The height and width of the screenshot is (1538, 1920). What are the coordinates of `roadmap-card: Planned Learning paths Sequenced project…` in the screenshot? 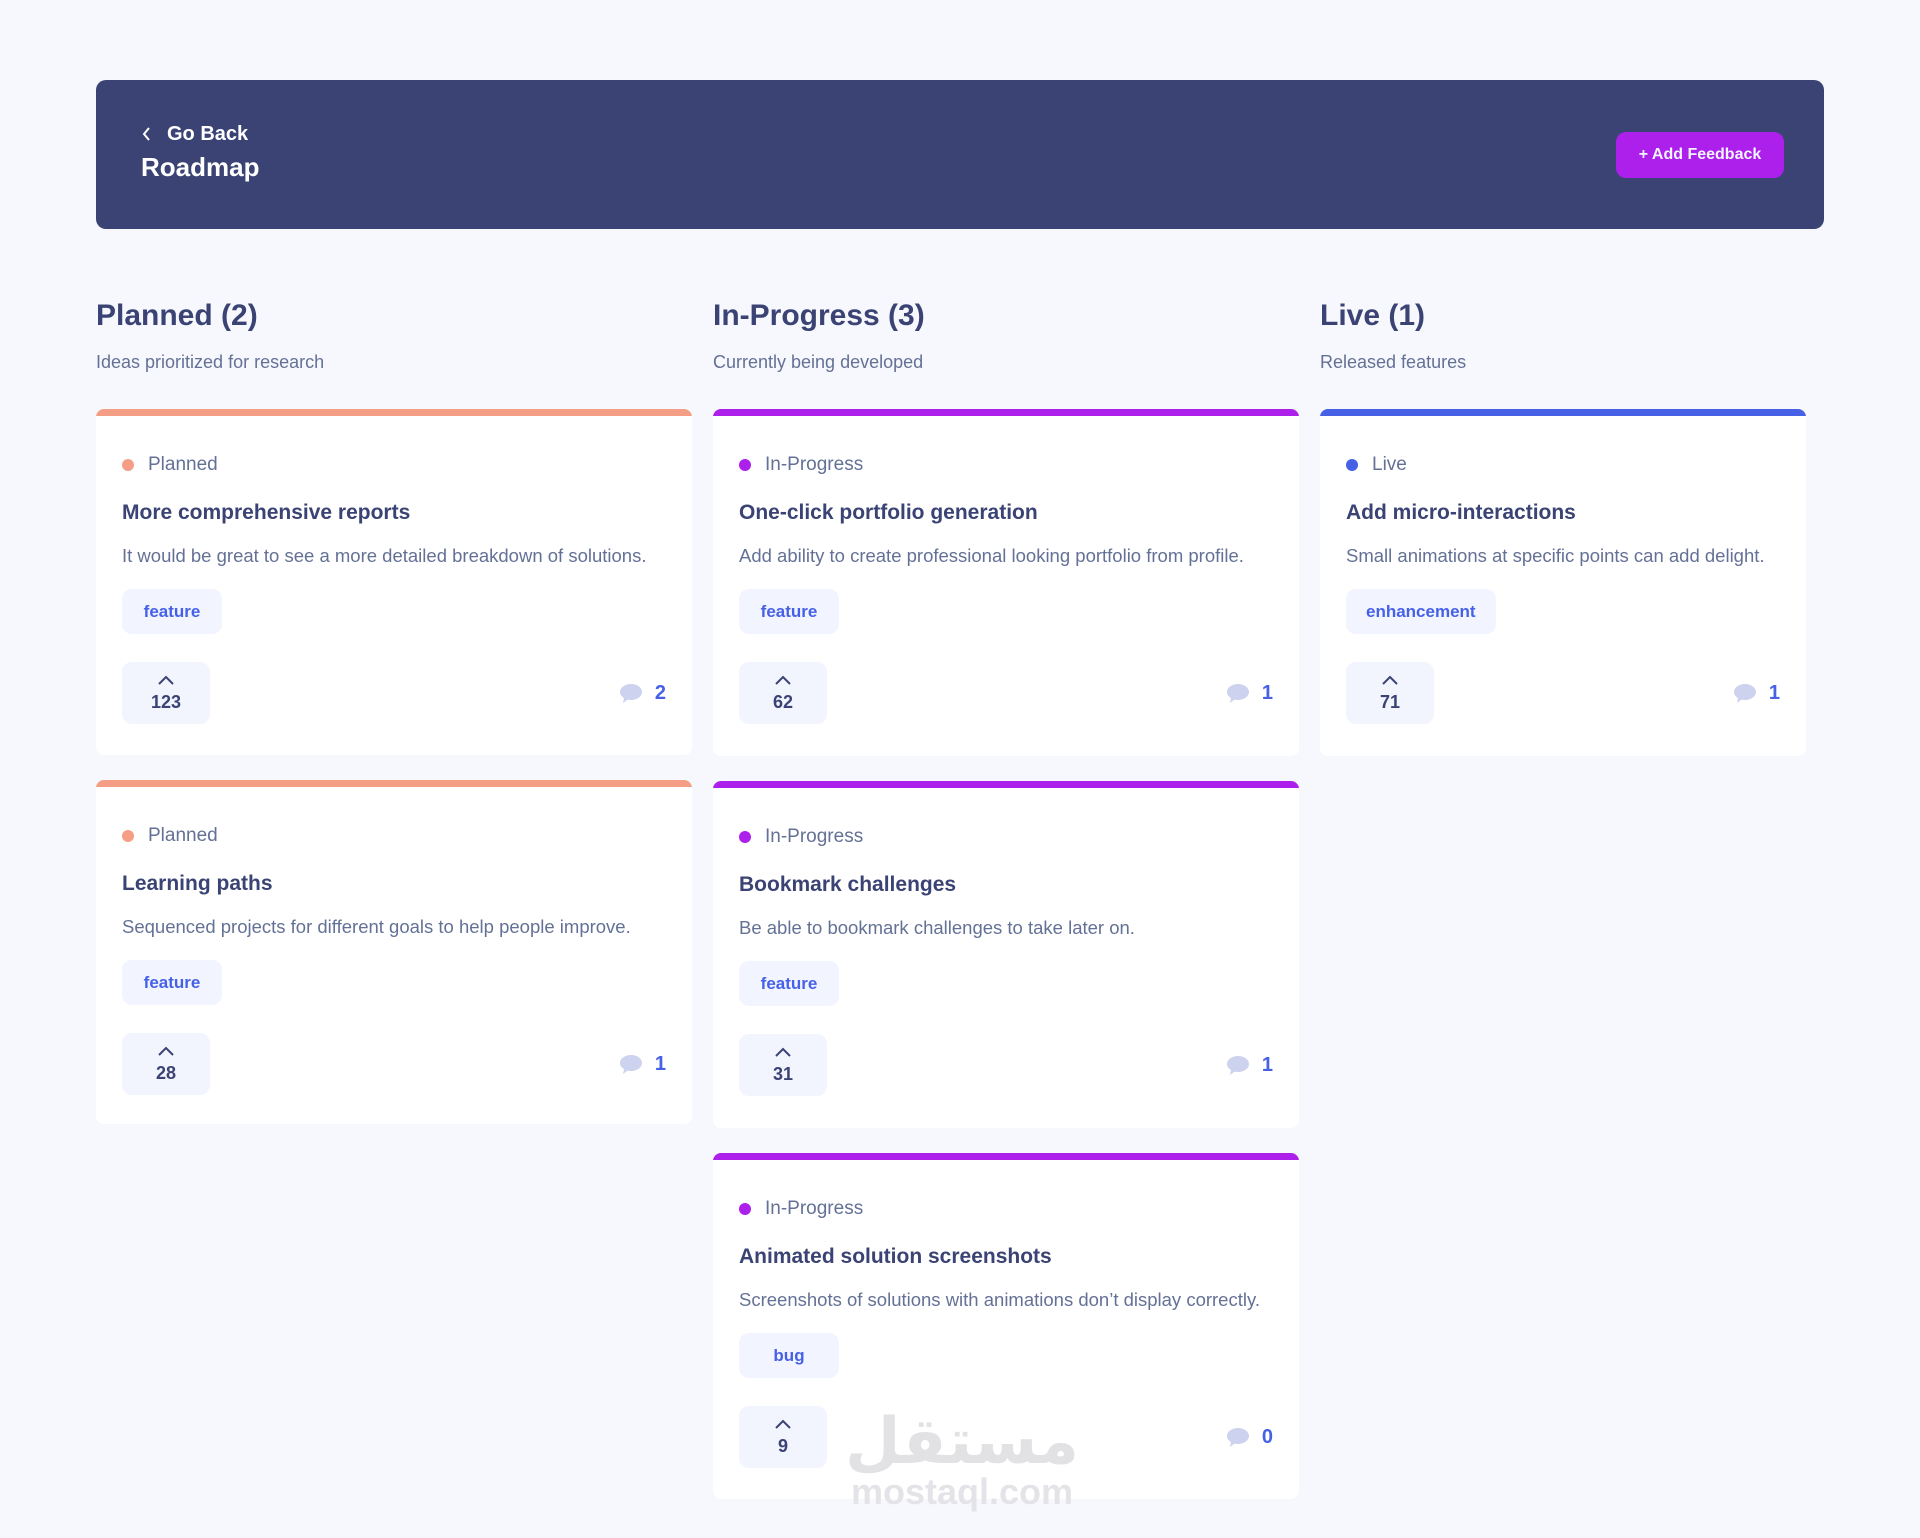 It's located at (394, 952).